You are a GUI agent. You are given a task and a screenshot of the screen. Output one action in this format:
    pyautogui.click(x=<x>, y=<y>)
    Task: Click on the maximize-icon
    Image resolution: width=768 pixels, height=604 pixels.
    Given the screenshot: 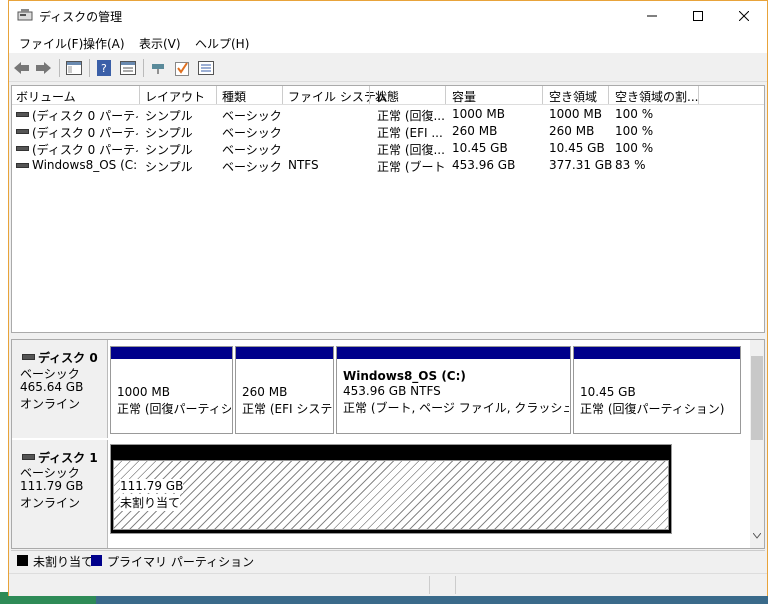 What is the action you would take?
    pyautogui.click(x=698, y=16)
    